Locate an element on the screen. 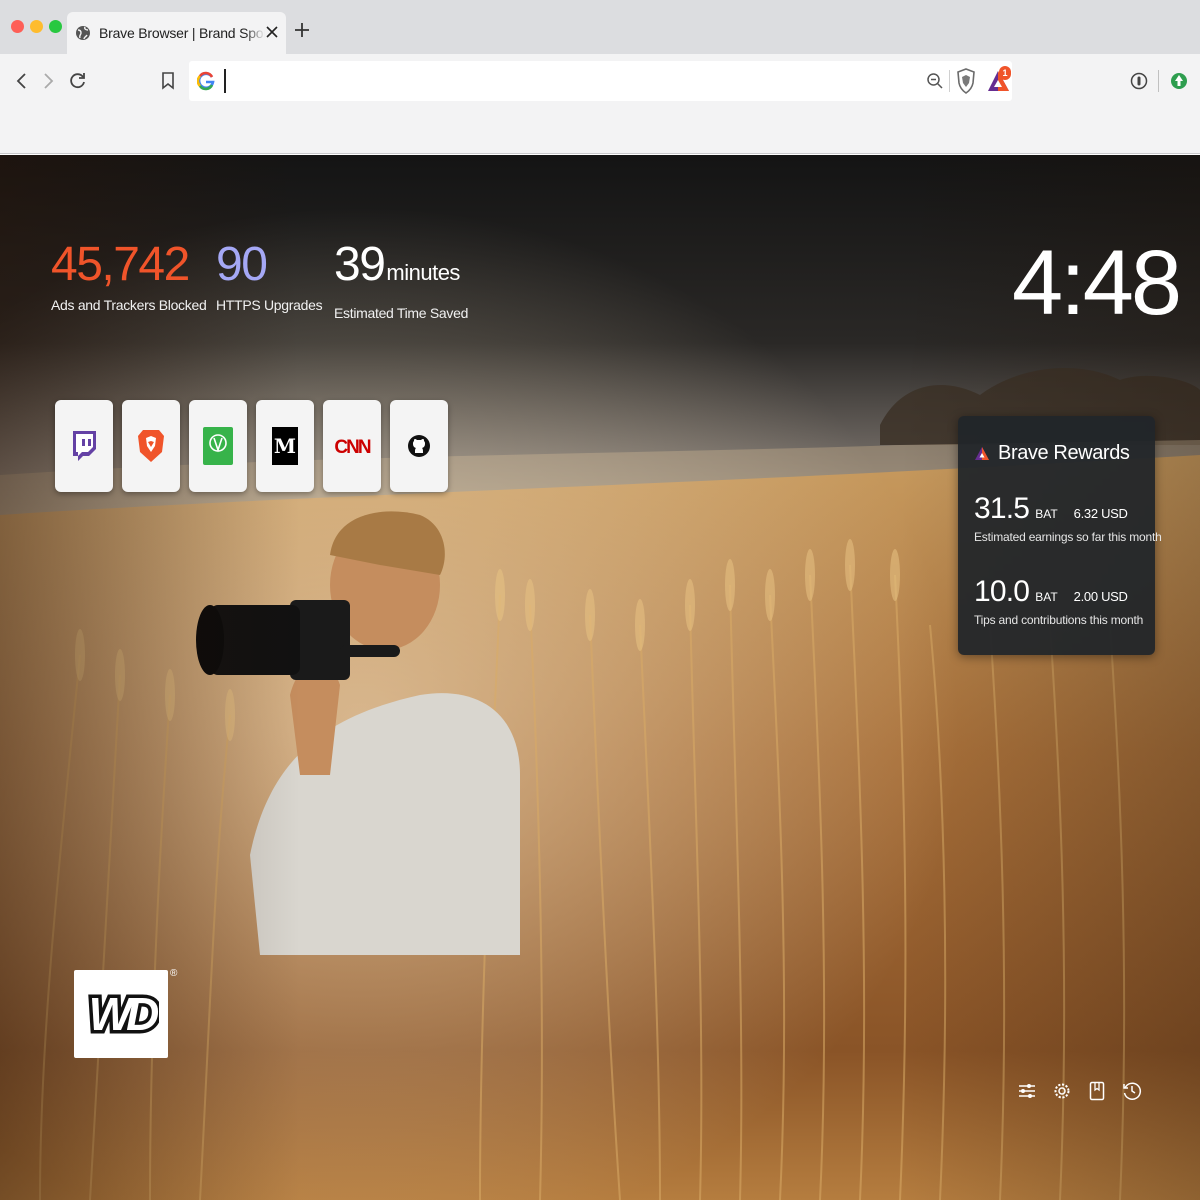 This screenshot has height=1200, width=1200. tab-strip: Brave Browser | Brand Sponsorship is located at coordinates (600, 27).